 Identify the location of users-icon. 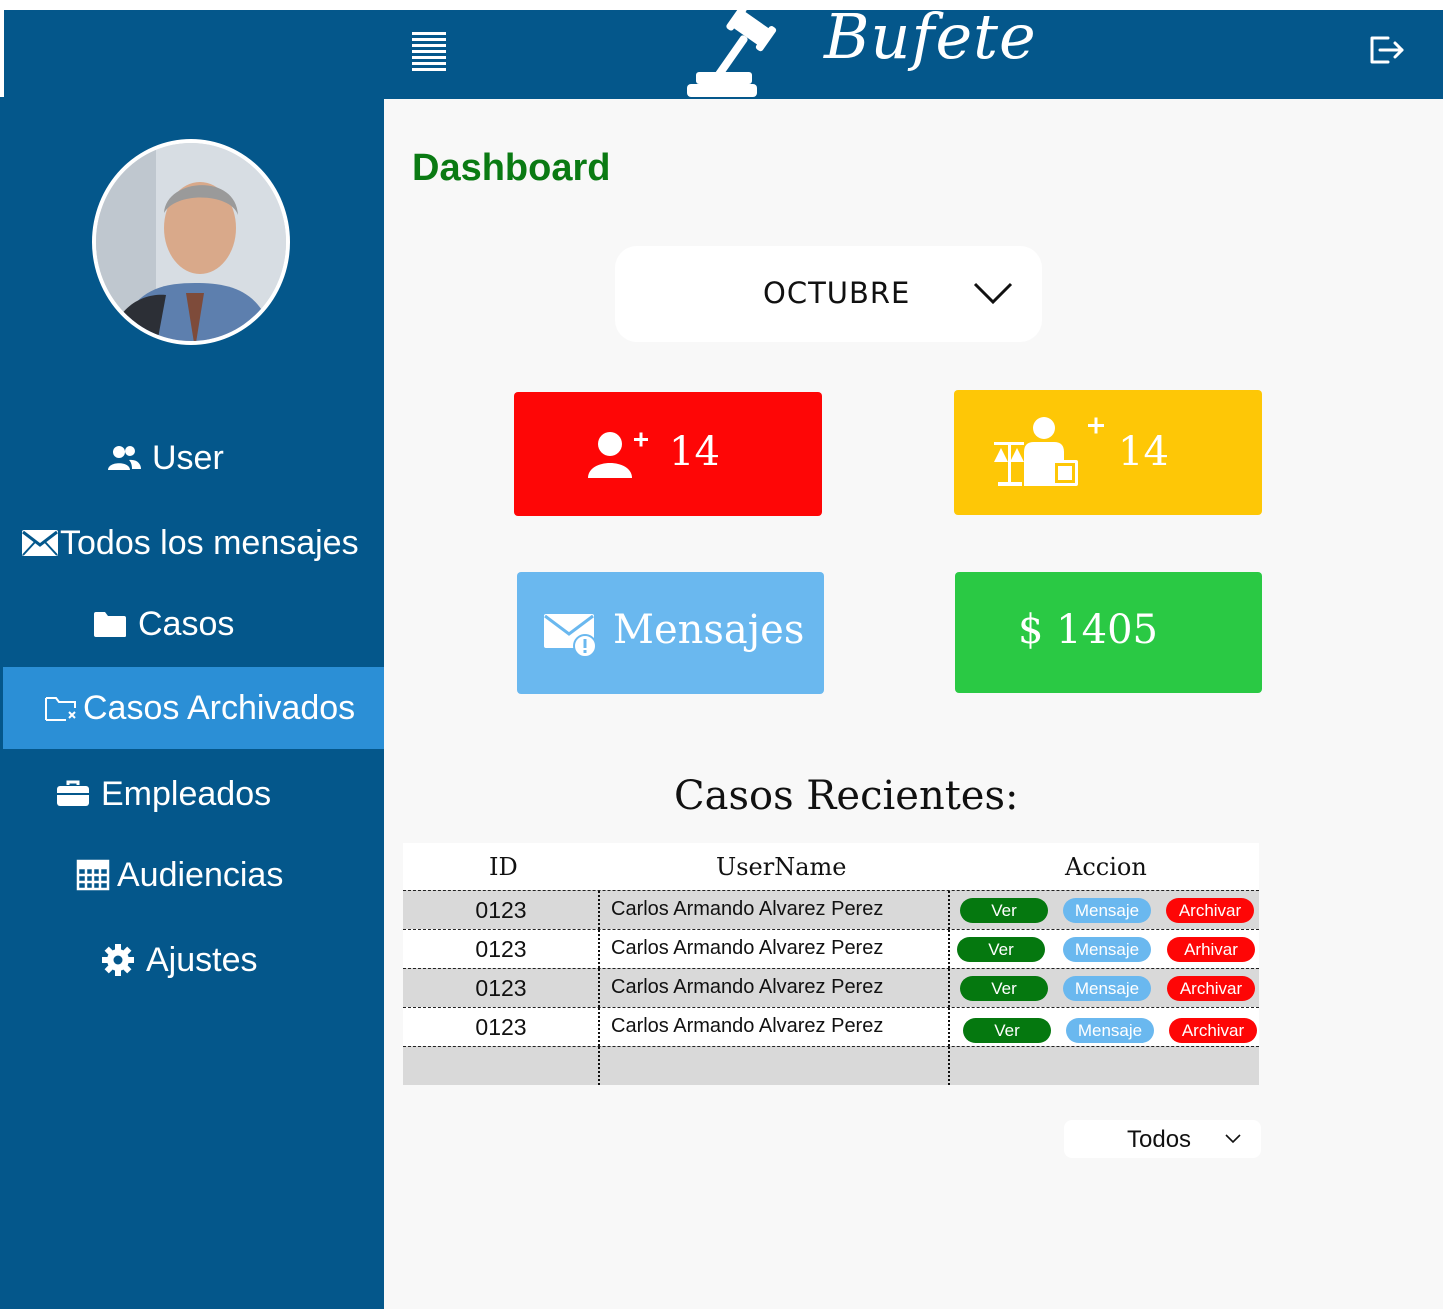
(124, 458).